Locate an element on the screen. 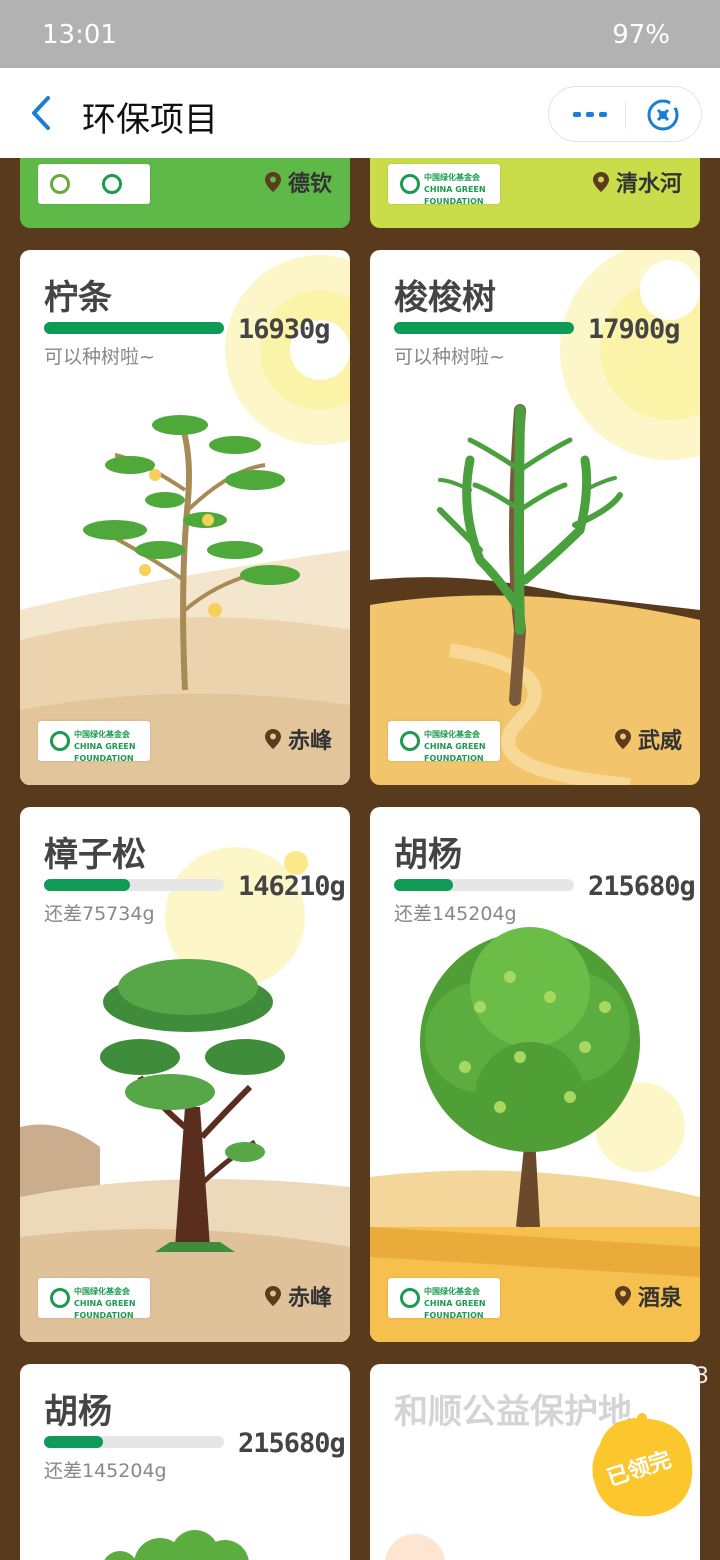 This screenshot has width=720, height=1560. project-card-heshun: 和顺公益保护地 已领完 is located at coordinates (535, 1462).